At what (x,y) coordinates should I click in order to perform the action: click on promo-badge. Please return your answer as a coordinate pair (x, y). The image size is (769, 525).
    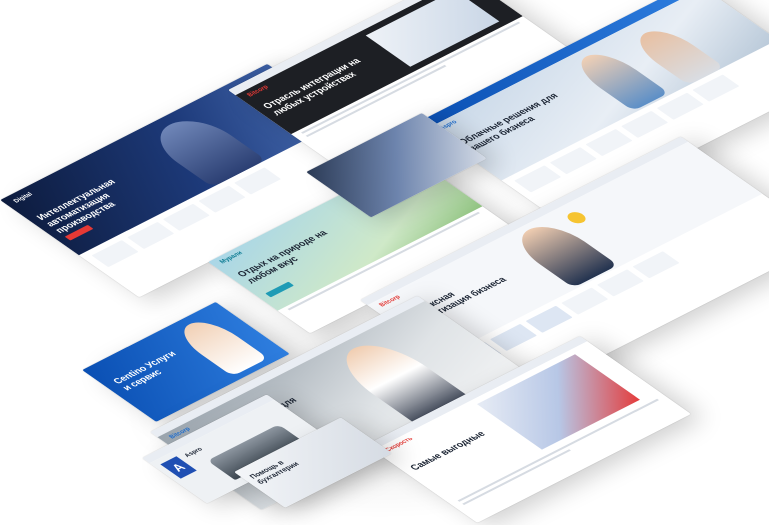
    Looking at the image, I should click on (576, 217).